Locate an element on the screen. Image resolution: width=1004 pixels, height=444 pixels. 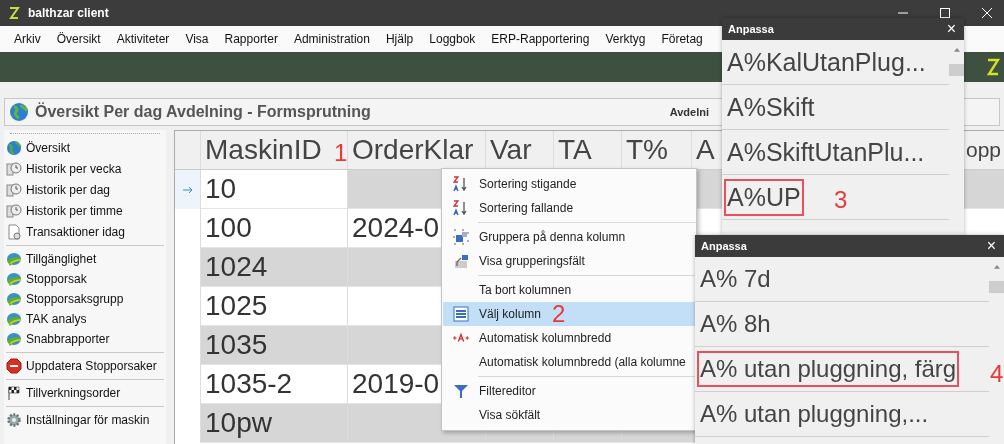
sort-ascending-icon is located at coordinates (461, 184).